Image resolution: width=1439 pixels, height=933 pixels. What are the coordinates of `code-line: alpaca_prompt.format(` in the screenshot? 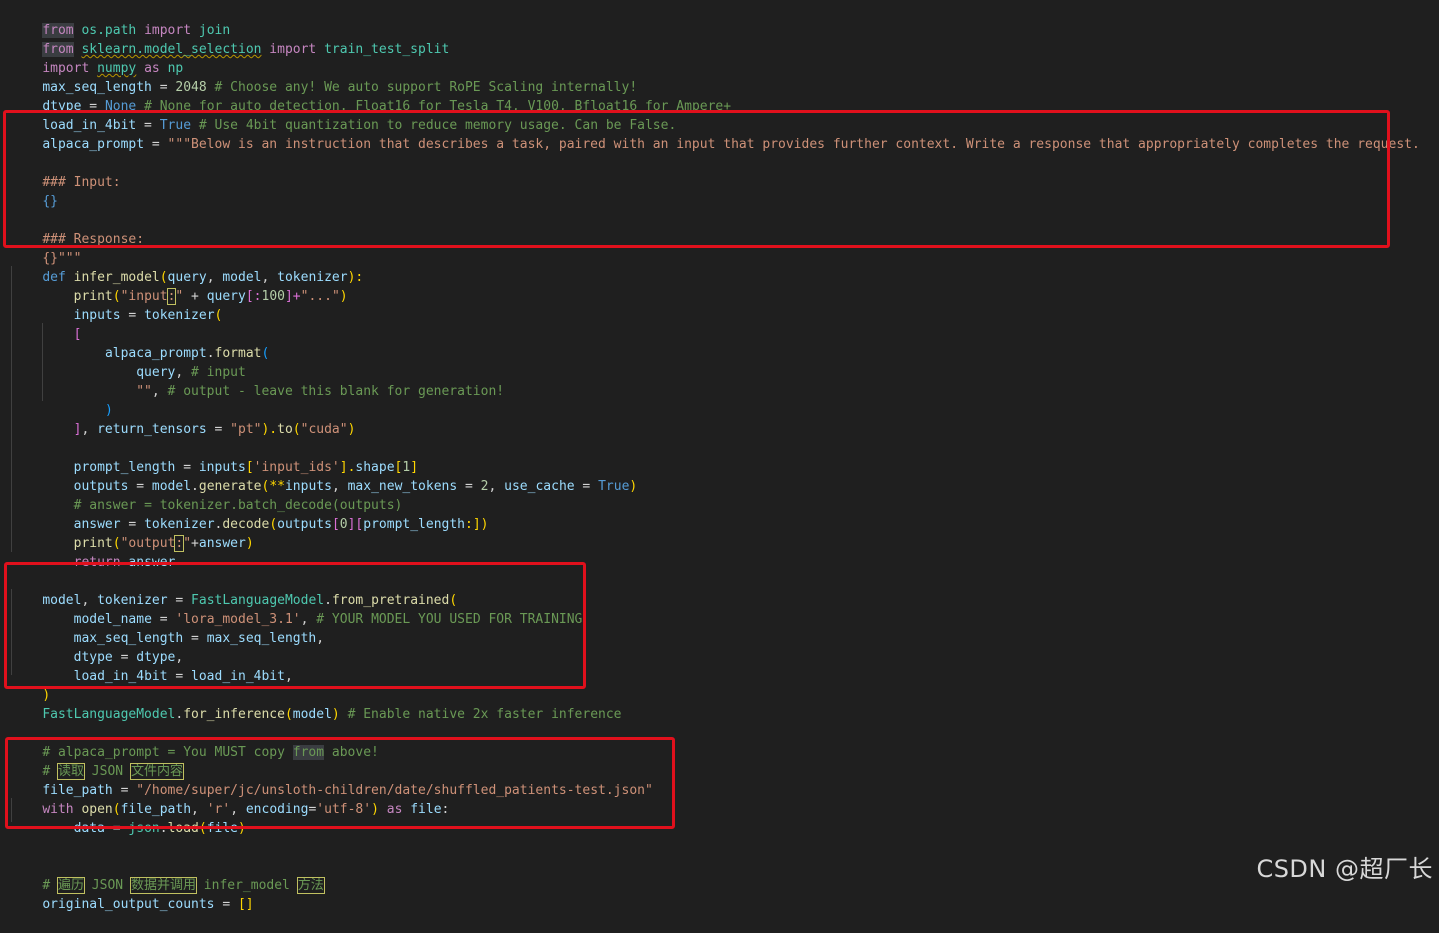 It's located at (187, 353).